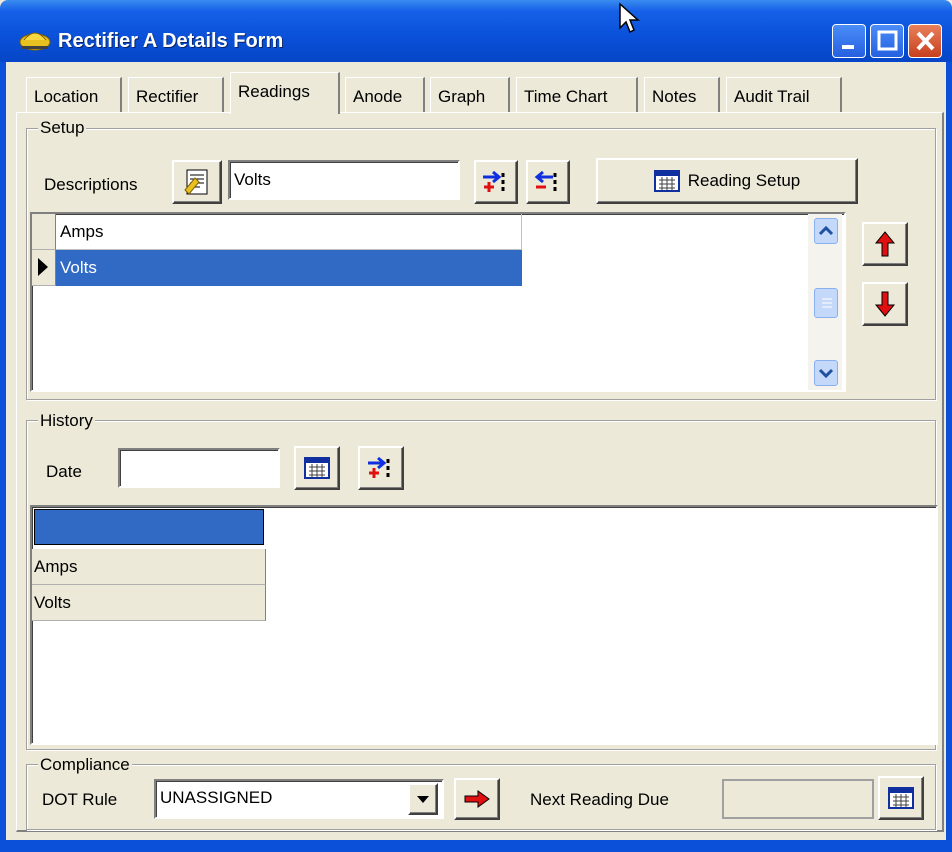  Describe the element at coordinates (462, 96) in the screenshot. I see `tab-label: Graph` at that location.